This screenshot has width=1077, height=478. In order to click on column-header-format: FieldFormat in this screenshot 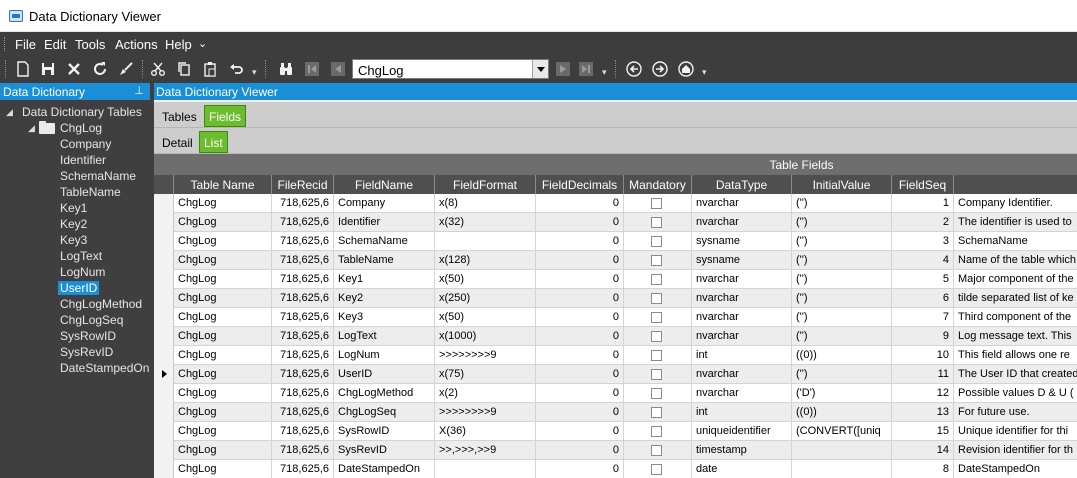, I will do `click(485, 184)`.